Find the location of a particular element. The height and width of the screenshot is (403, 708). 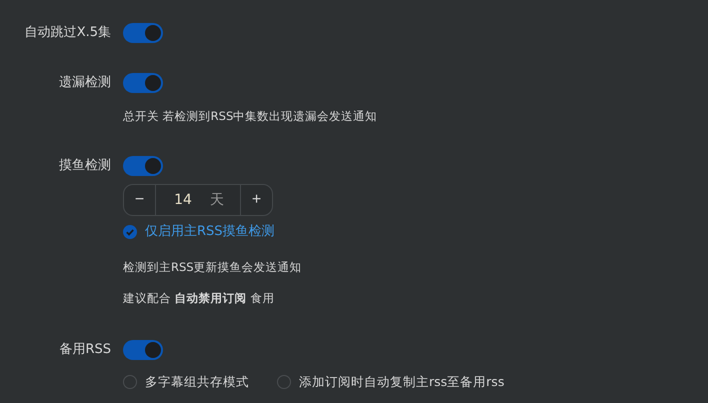

unit-label: 天 is located at coordinates (217, 200).